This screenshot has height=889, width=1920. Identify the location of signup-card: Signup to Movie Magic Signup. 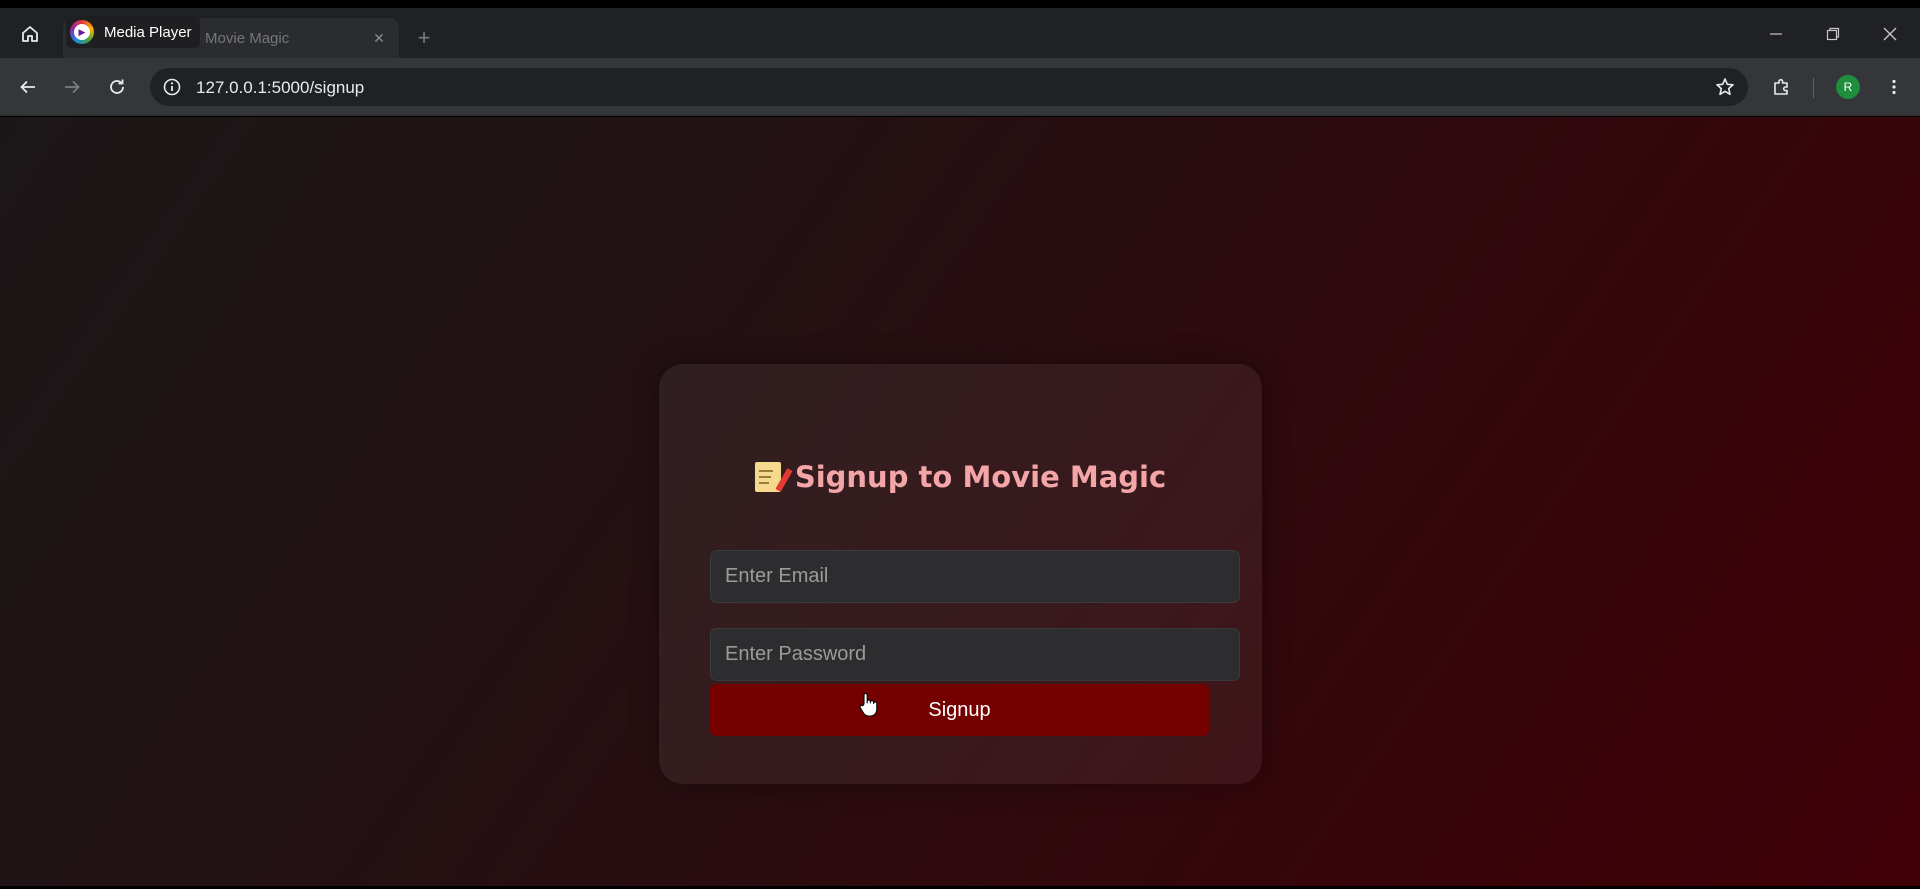
(960, 574).